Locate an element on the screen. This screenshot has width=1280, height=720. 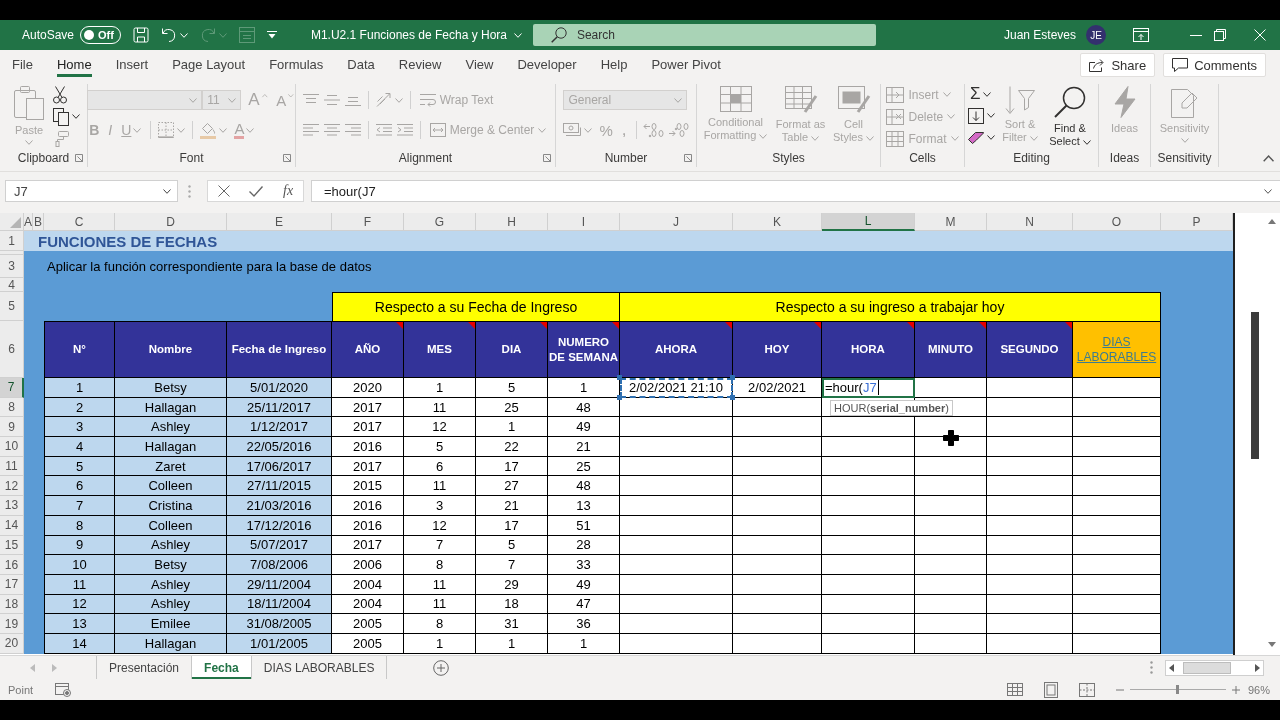
fill-down-icon is located at coordinates (976, 115).